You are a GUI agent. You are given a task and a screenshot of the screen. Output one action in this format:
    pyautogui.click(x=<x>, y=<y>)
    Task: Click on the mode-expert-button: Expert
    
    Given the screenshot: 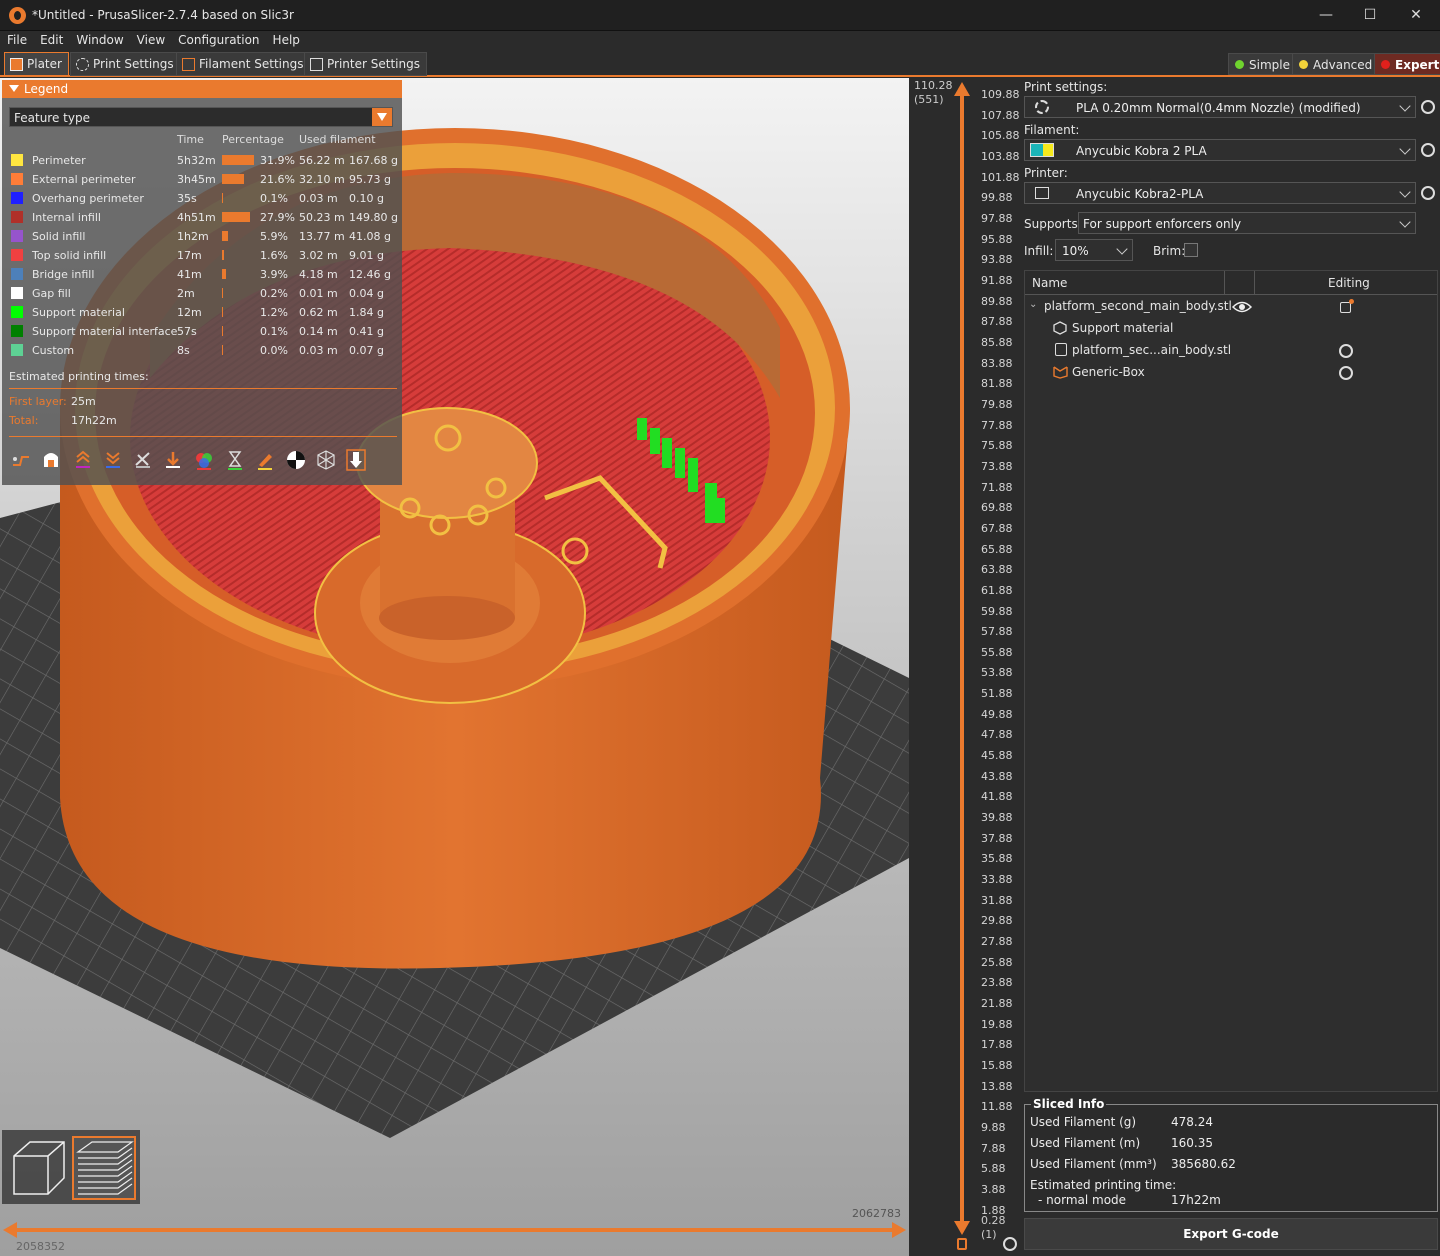 What is the action you would take?
    pyautogui.click(x=1407, y=64)
    